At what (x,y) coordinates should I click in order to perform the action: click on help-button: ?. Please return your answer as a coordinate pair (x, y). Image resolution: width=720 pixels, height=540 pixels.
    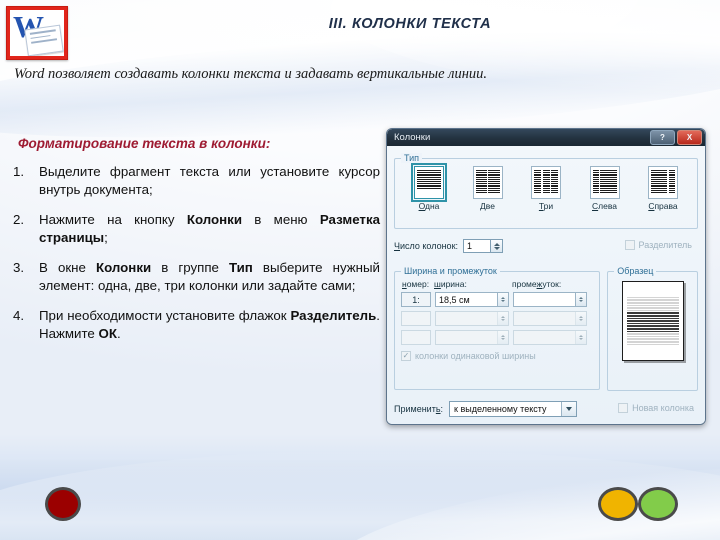
    Looking at the image, I should click on (662, 137).